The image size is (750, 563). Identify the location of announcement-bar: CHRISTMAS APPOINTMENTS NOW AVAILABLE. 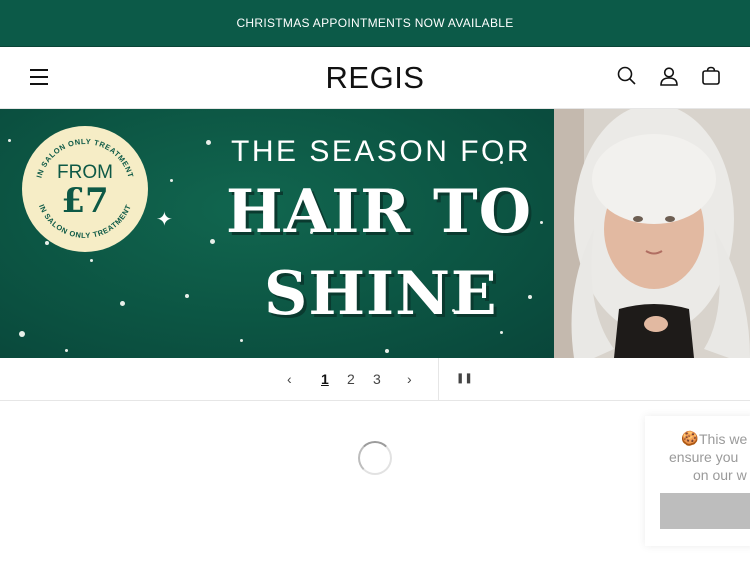
(375, 23).